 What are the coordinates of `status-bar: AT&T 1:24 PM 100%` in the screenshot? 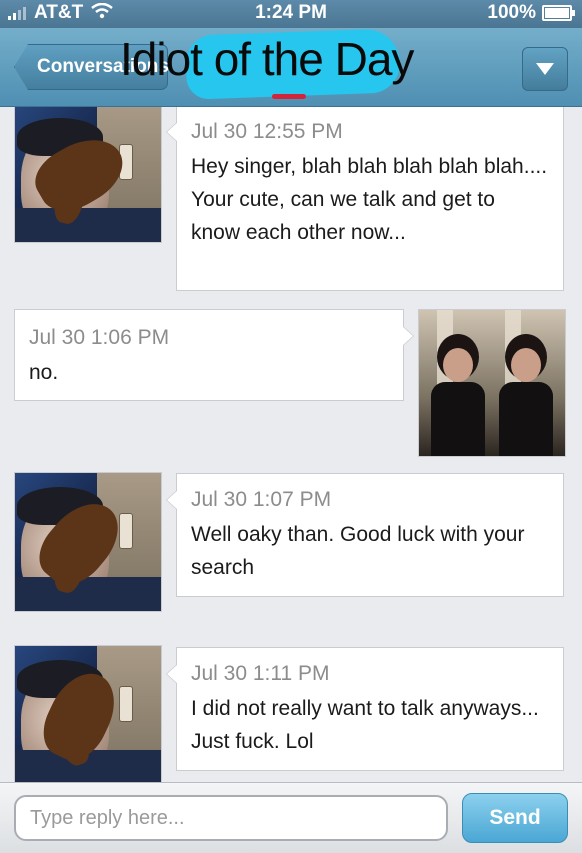 It's located at (291, 14).